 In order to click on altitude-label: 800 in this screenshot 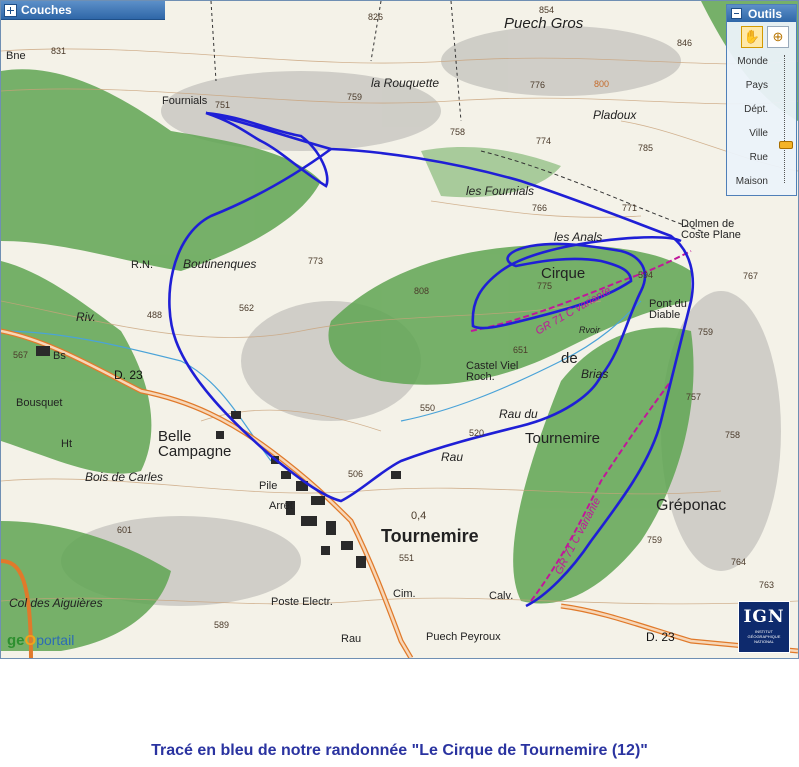, I will do `click(602, 84)`.